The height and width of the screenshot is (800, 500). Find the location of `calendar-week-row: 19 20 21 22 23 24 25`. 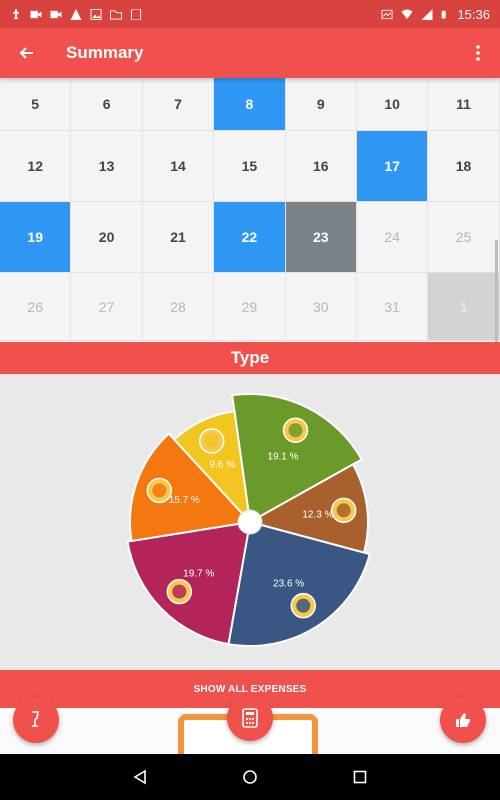

calendar-week-row: 19 20 21 22 23 24 25 is located at coordinates (250, 237).